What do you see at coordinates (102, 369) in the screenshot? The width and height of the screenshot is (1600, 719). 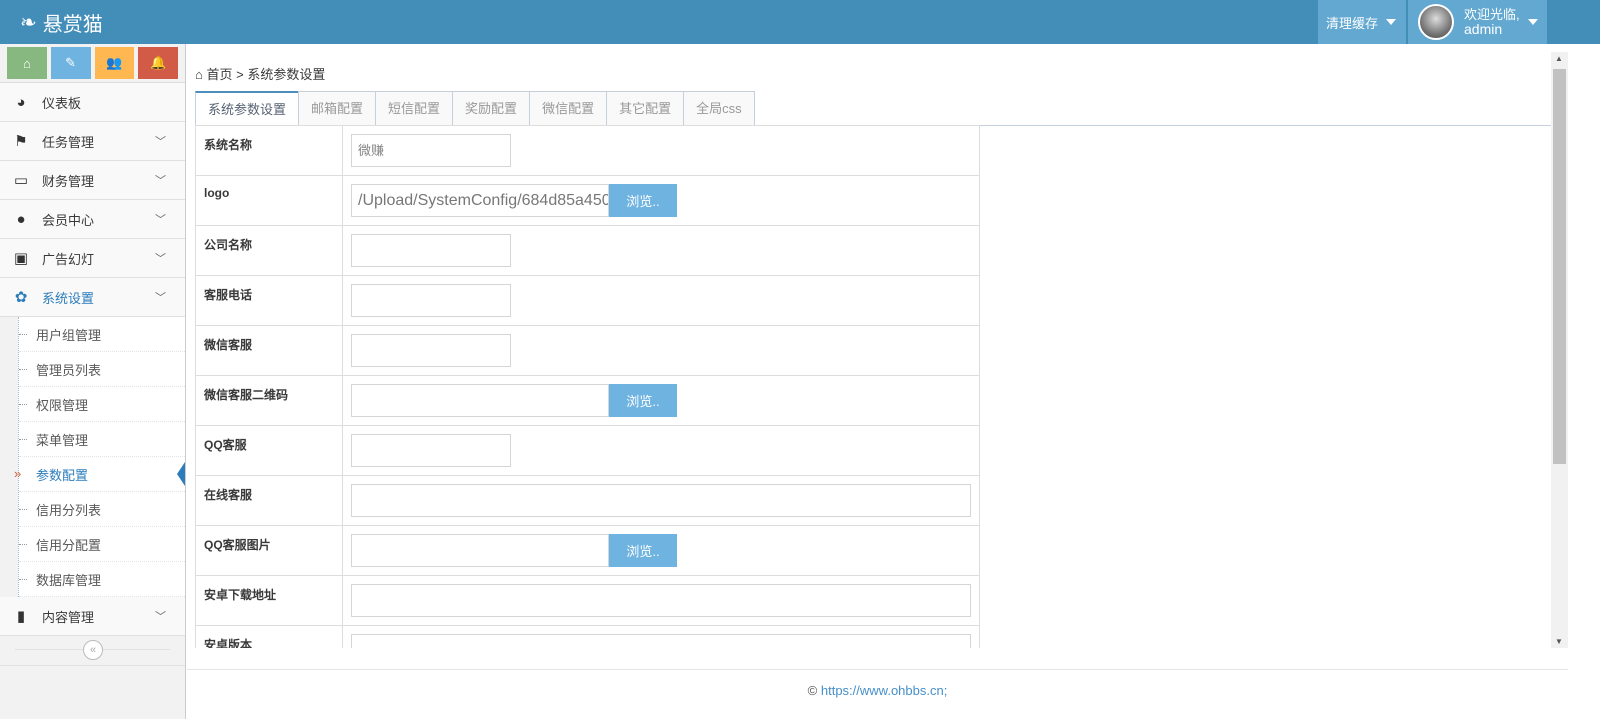 I see `submenu-item-admin-list: 管理员列表` at bounding box center [102, 369].